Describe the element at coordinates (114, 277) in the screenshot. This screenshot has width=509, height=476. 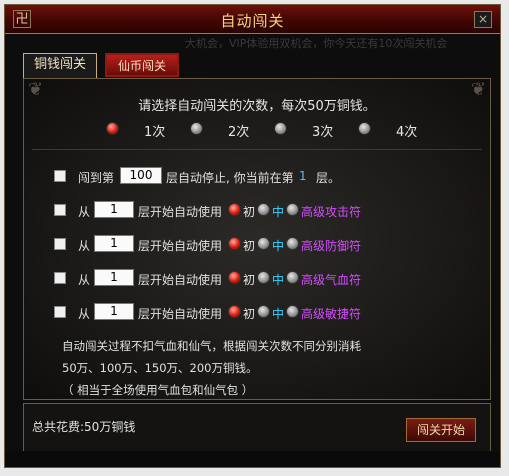
I see `hp-charm-floor-input: 1` at that location.